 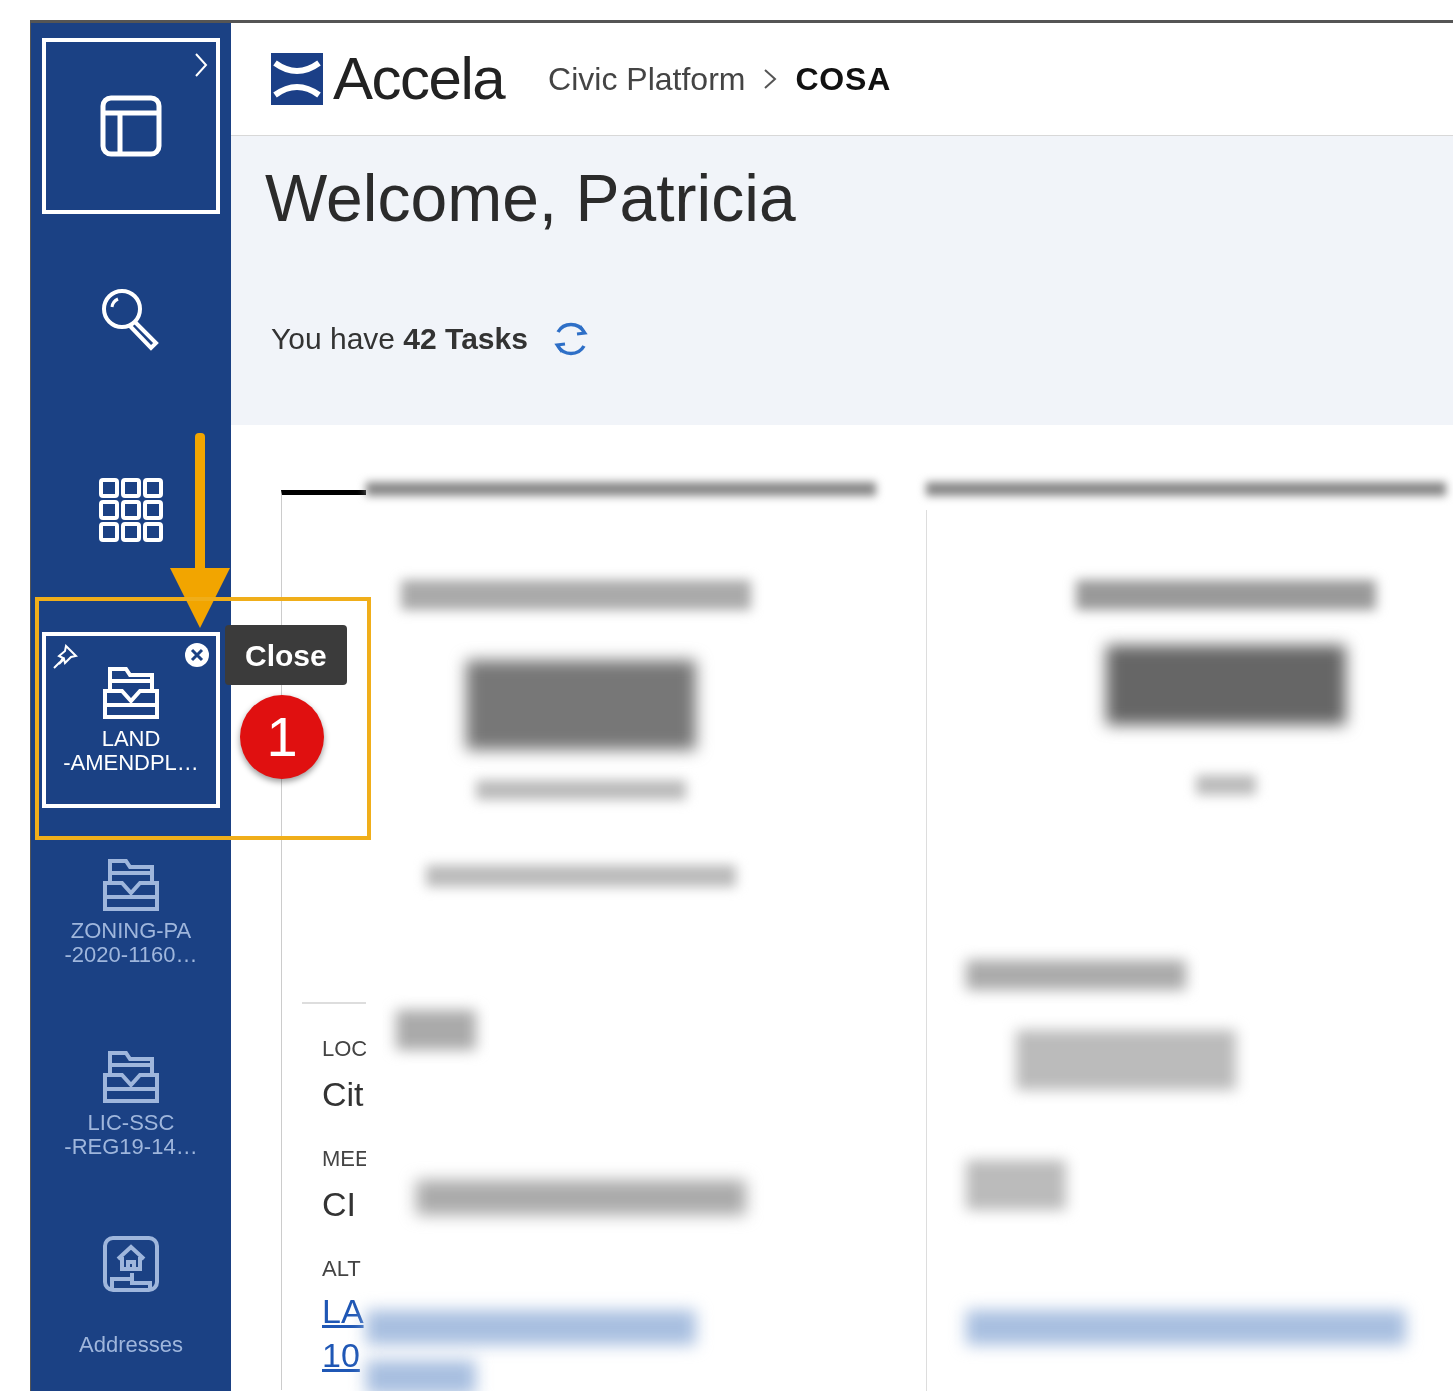 What do you see at coordinates (65, 657) in the screenshot?
I see `pin-icon` at bounding box center [65, 657].